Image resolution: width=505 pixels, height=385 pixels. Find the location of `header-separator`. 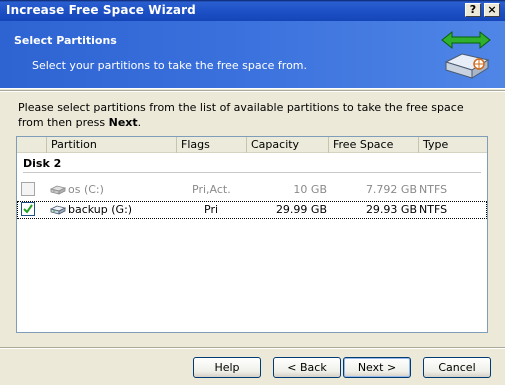

header-separator is located at coordinates (252, 91).